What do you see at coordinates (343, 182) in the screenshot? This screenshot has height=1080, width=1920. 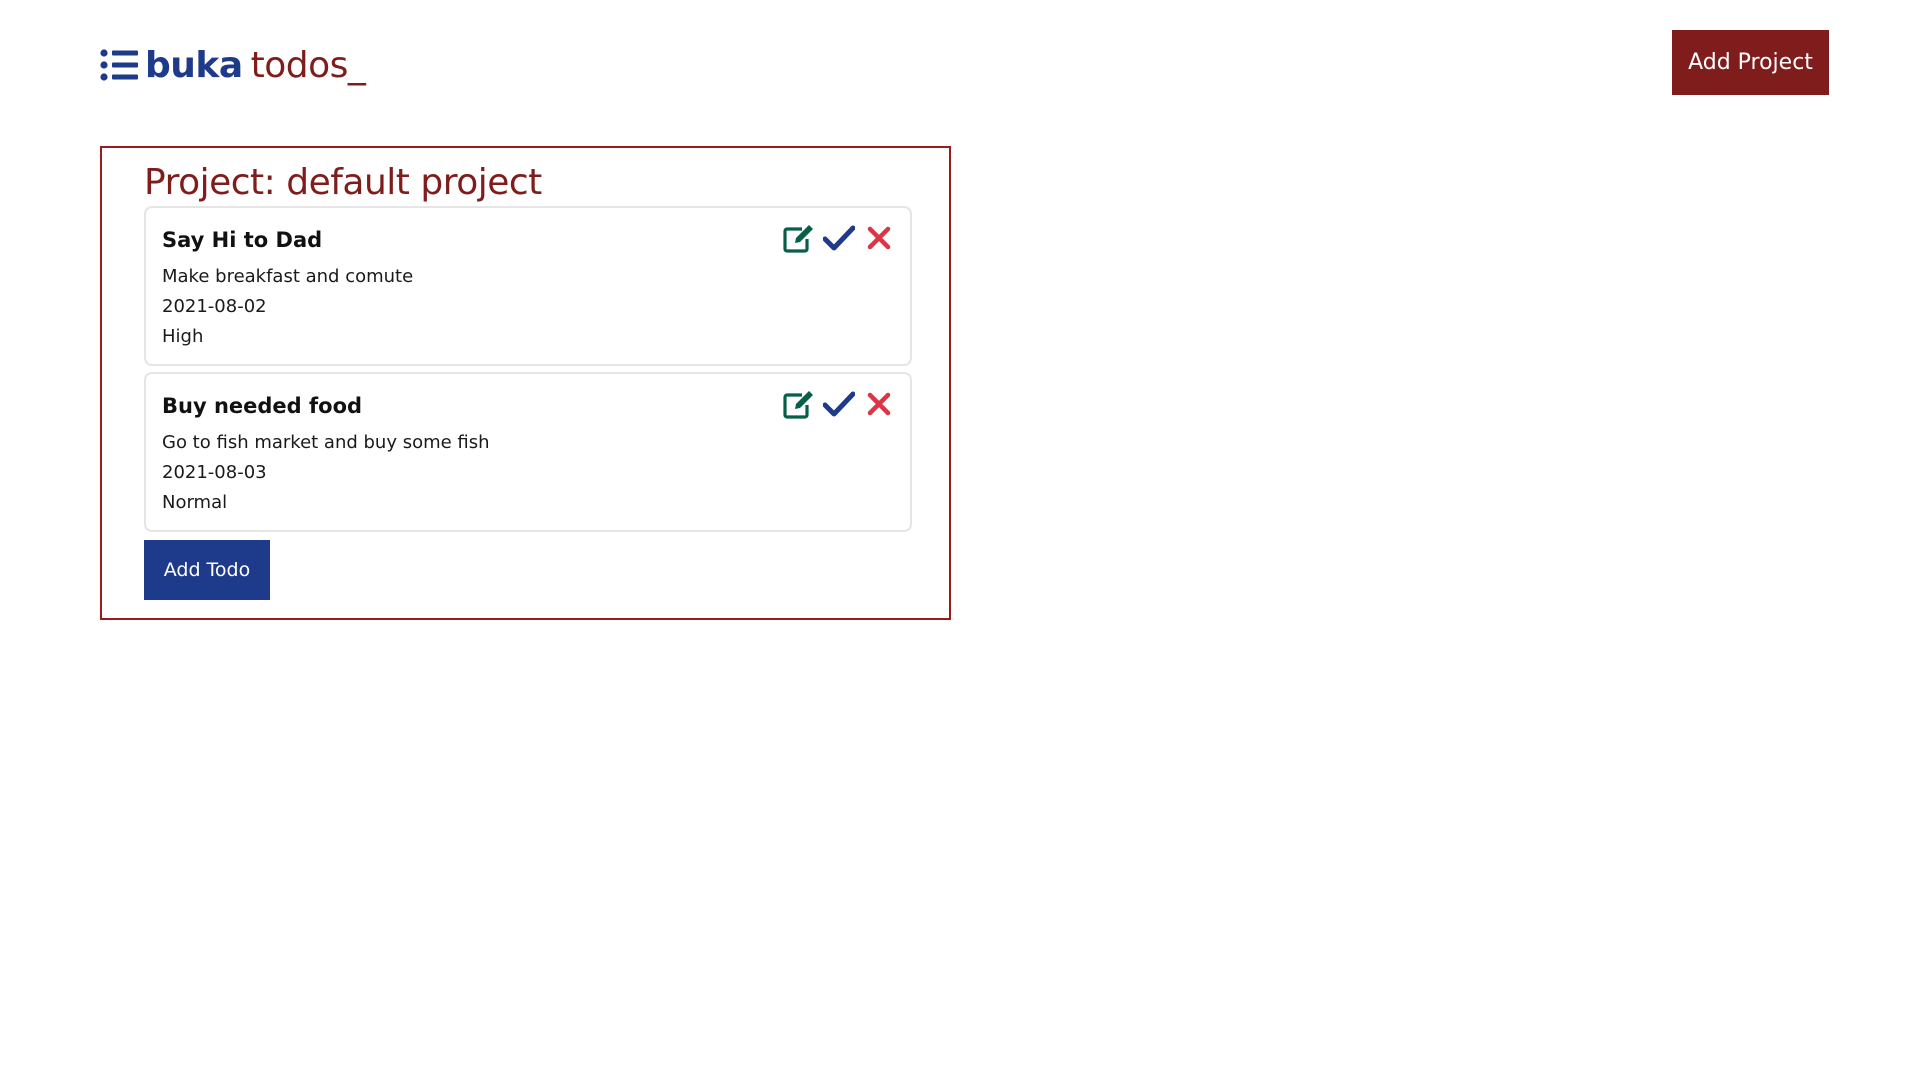 I see `project-title: Project: default project` at bounding box center [343, 182].